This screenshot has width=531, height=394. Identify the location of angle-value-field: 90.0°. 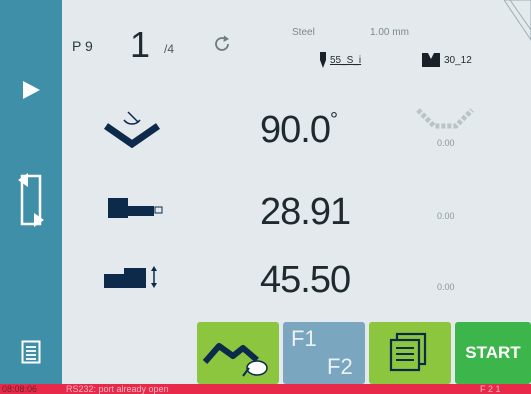
(299, 130).